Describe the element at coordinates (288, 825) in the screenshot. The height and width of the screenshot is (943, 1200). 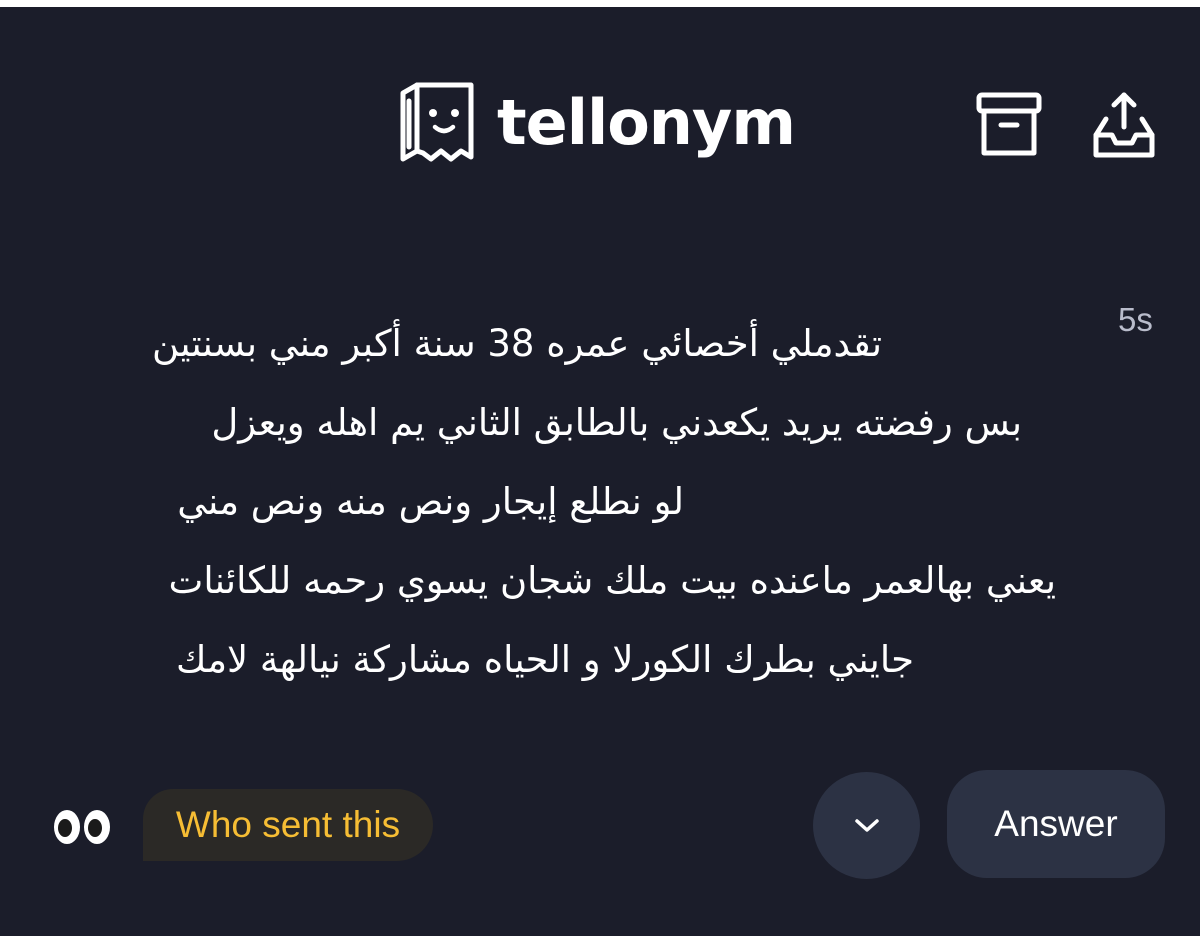
I see `who-sent-this-button: Who sent this` at that location.